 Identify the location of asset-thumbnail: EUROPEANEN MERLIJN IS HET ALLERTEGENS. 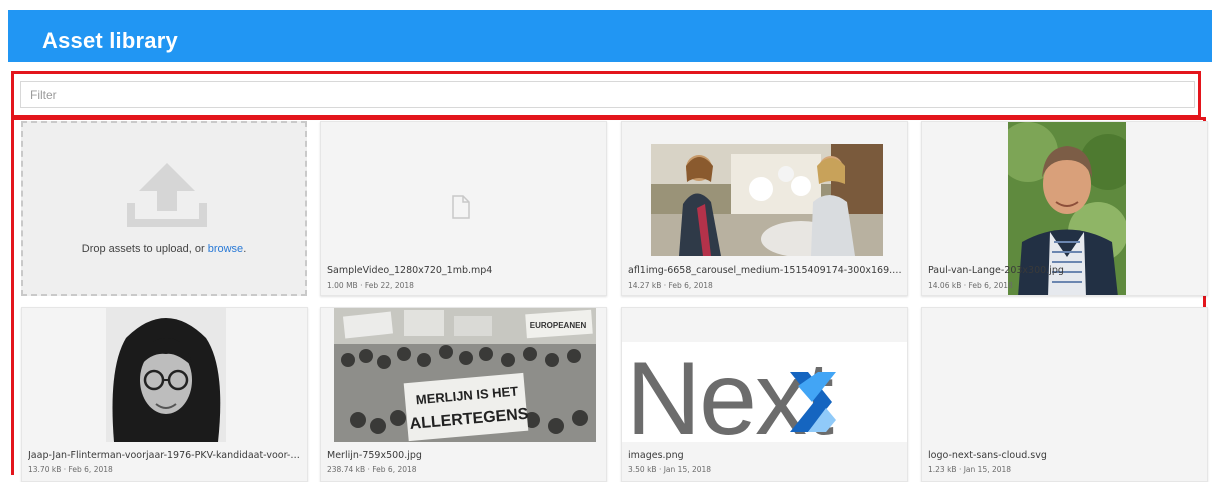
(465, 375).